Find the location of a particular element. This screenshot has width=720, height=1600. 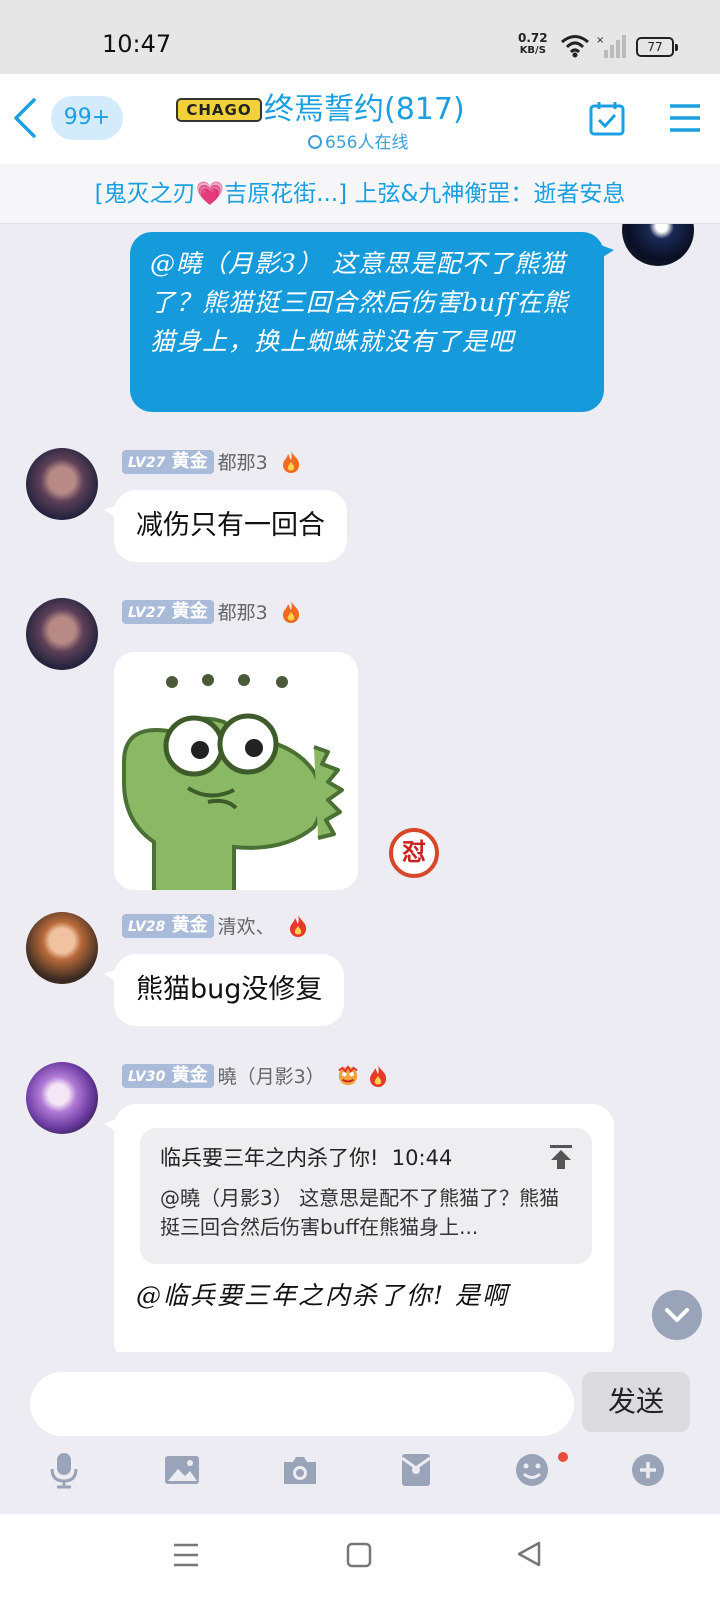

calendar-check-icon is located at coordinates (607, 119).